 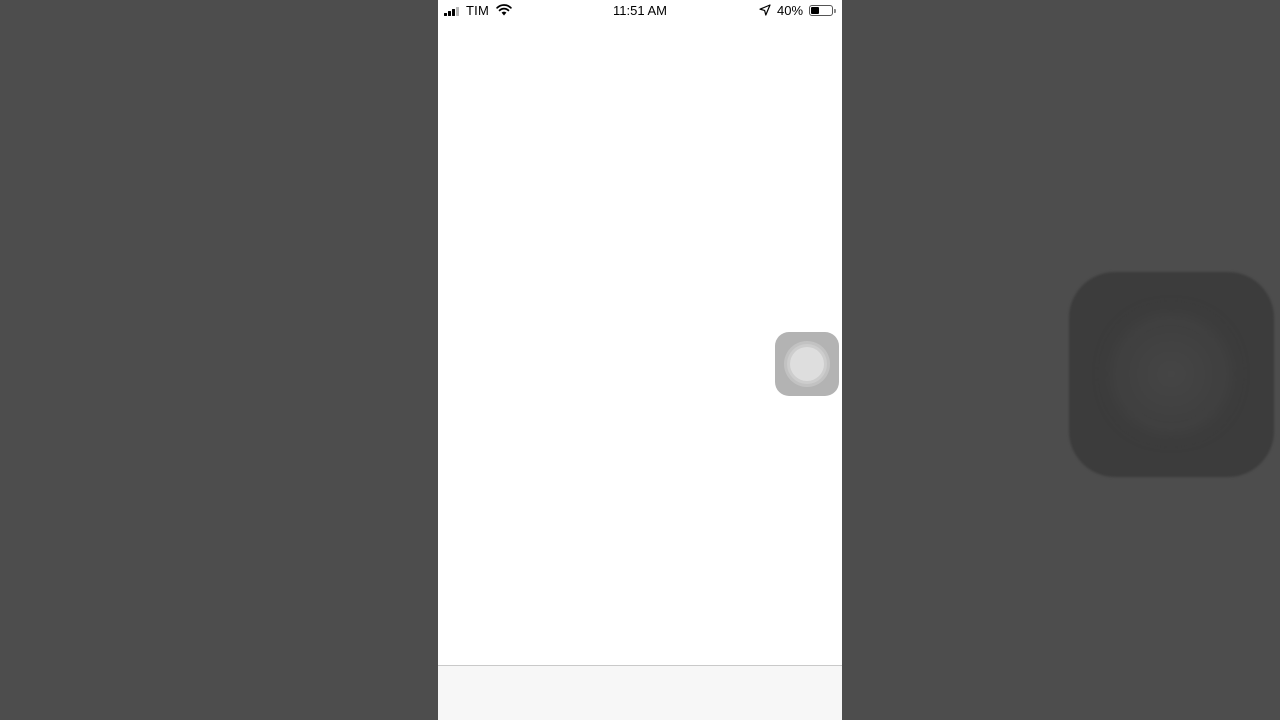 What do you see at coordinates (640, 692) in the screenshot?
I see `bottom-toolbar` at bounding box center [640, 692].